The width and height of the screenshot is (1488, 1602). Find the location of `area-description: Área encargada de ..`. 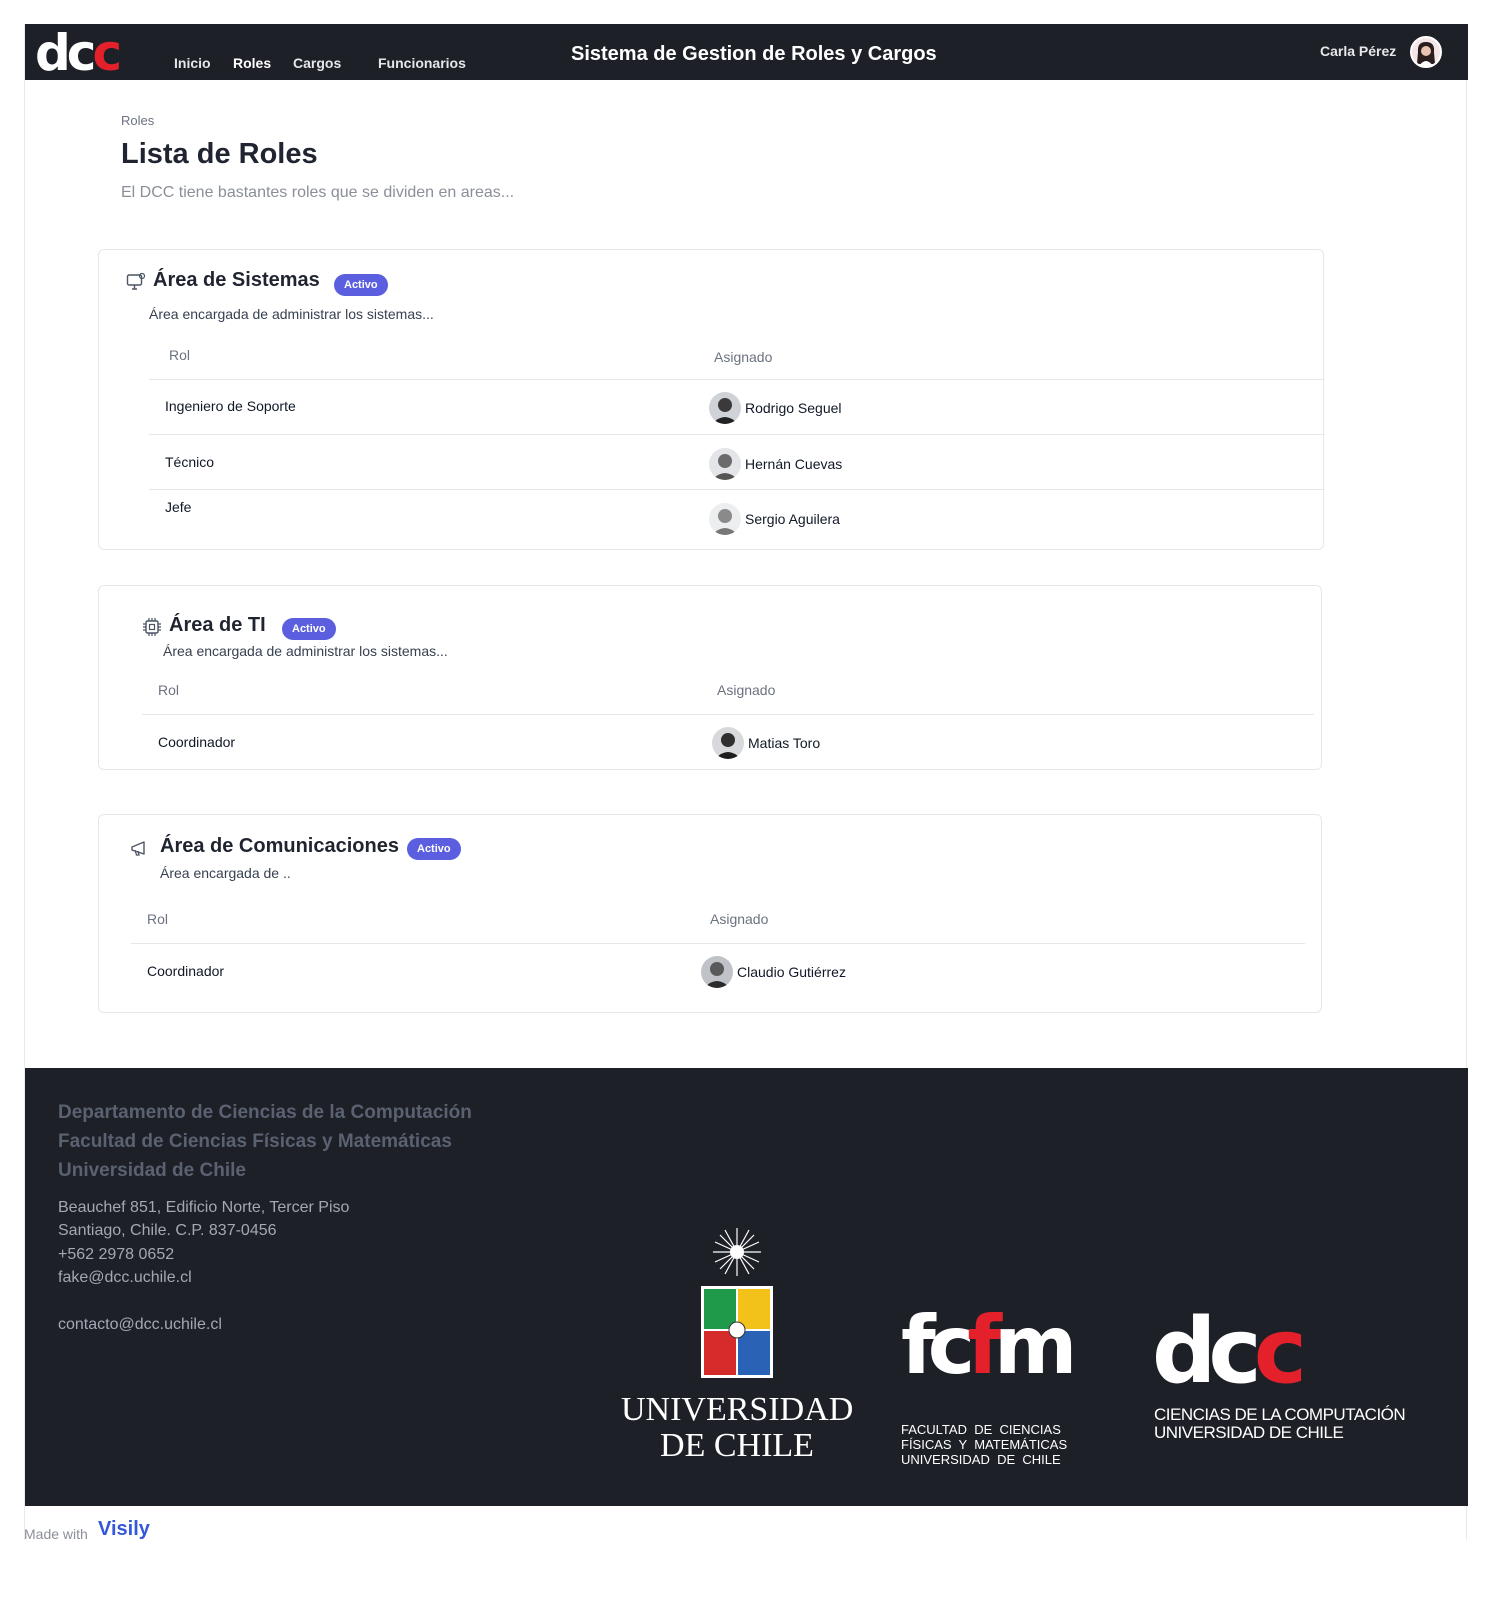

area-description: Área encargada de .. is located at coordinates (225, 873).